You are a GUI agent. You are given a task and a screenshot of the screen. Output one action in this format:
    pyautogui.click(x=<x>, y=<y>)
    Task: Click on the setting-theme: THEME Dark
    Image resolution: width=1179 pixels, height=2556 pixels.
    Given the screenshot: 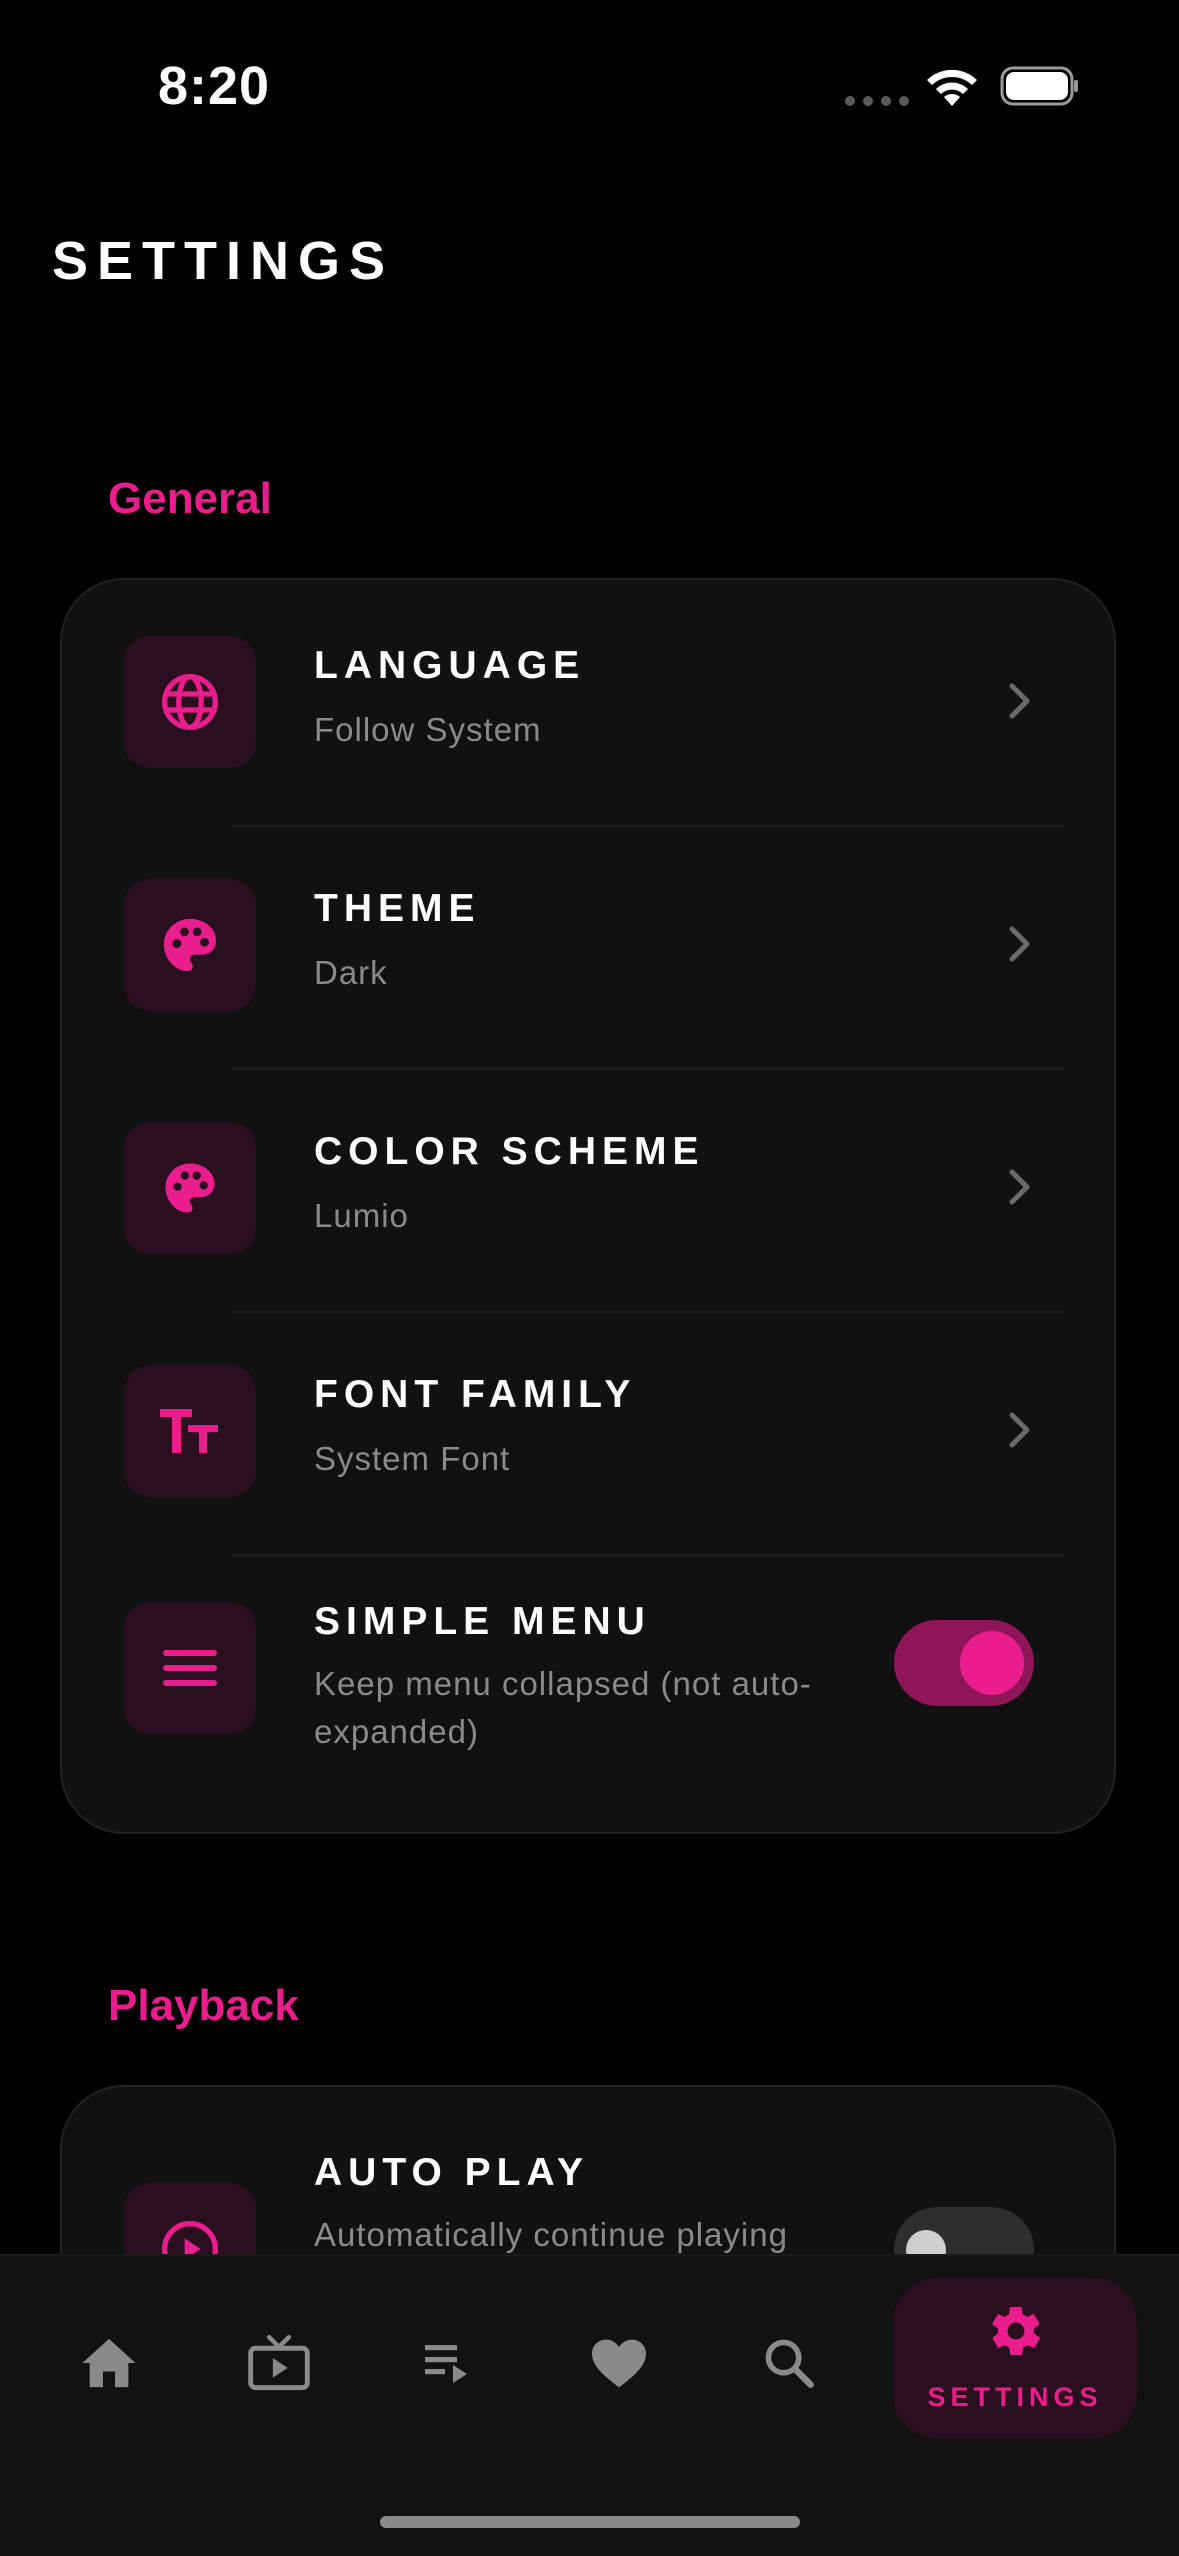 What is the action you would take?
    pyautogui.click(x=588, y=944)
    